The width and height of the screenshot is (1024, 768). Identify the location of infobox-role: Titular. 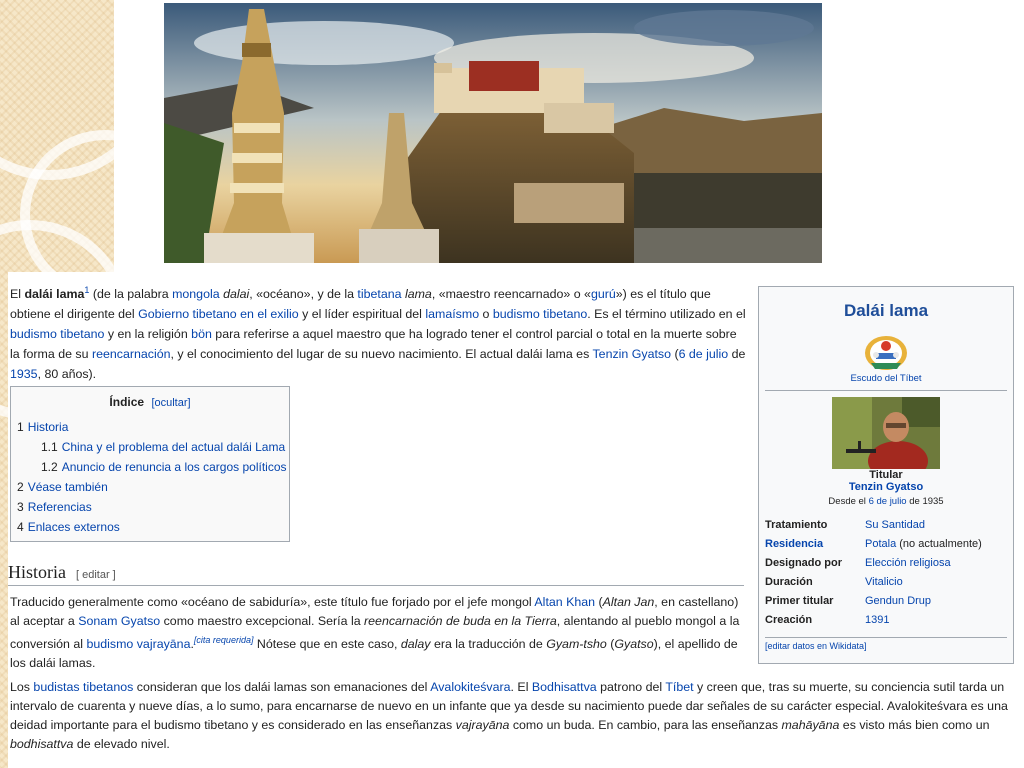
(886, 475).